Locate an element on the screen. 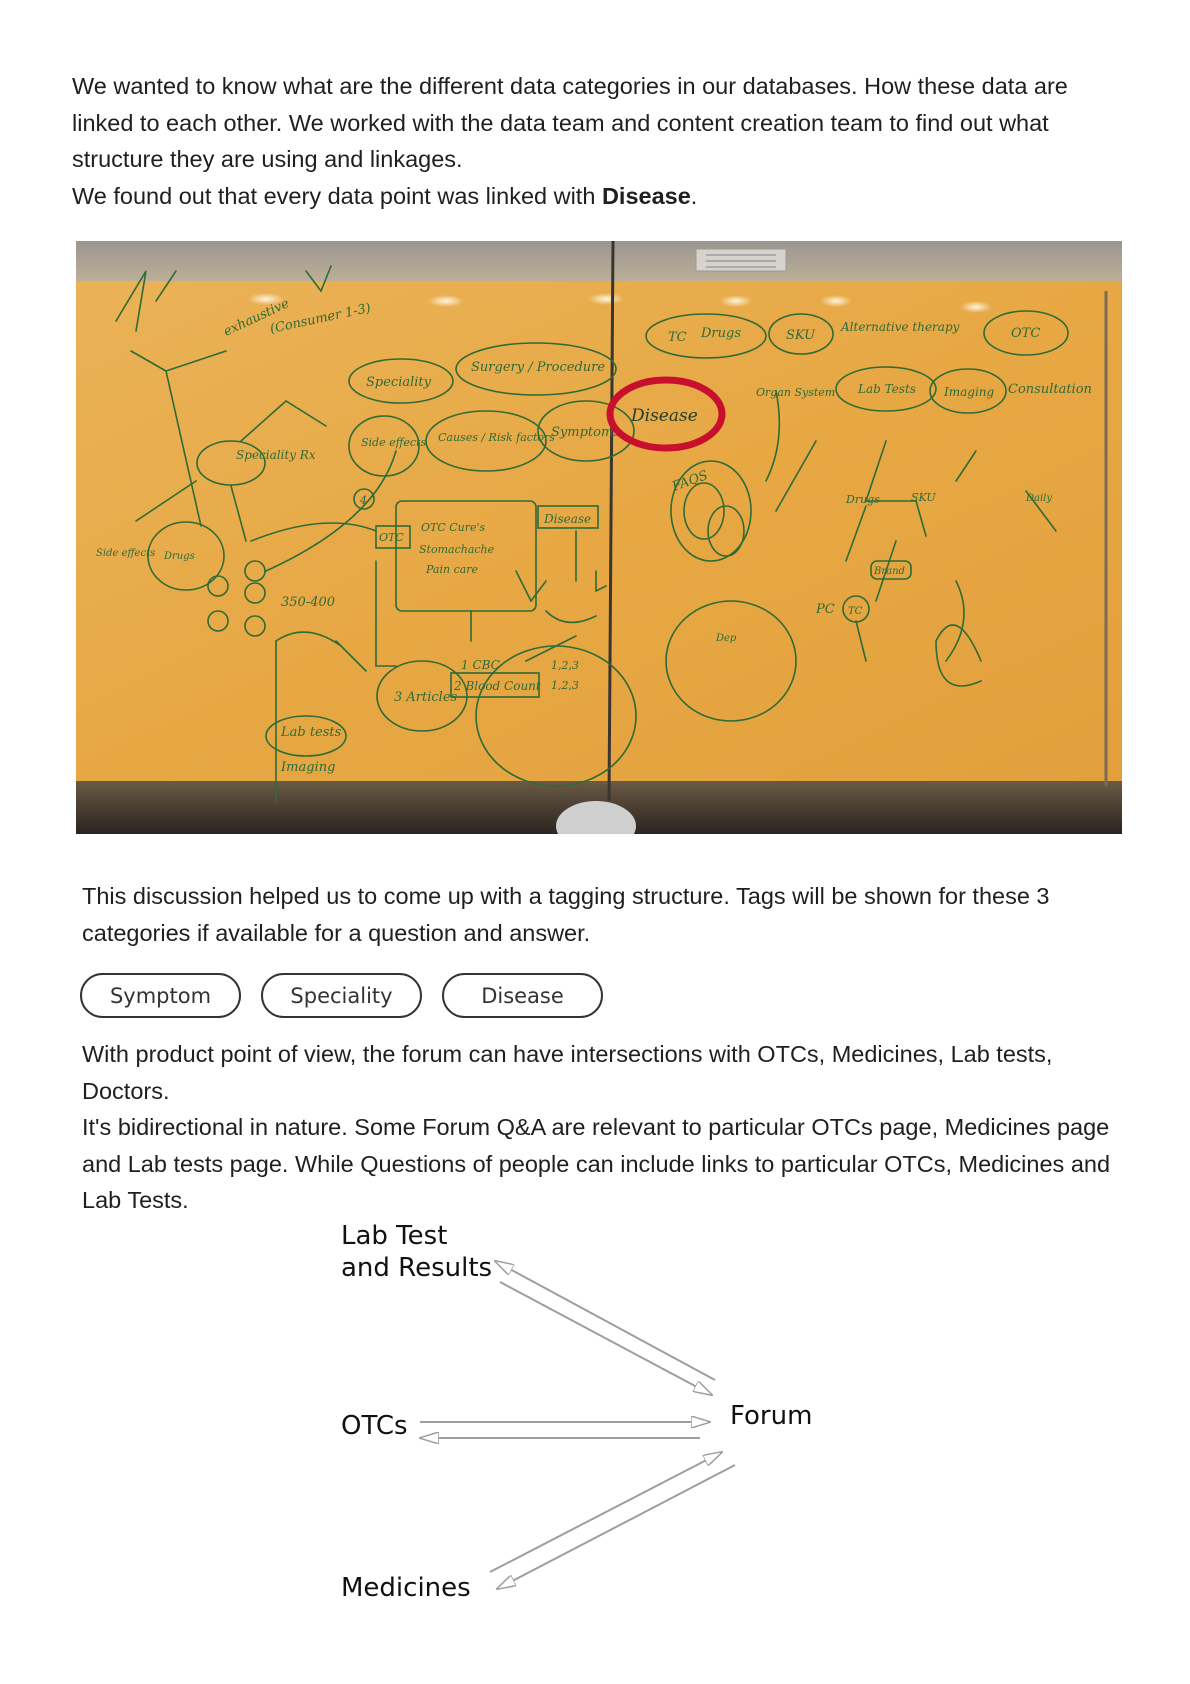 This screenshot has height=1684, width=1190. lab-tests-right-text: Lab Tests is located at coordinates (886, 389).